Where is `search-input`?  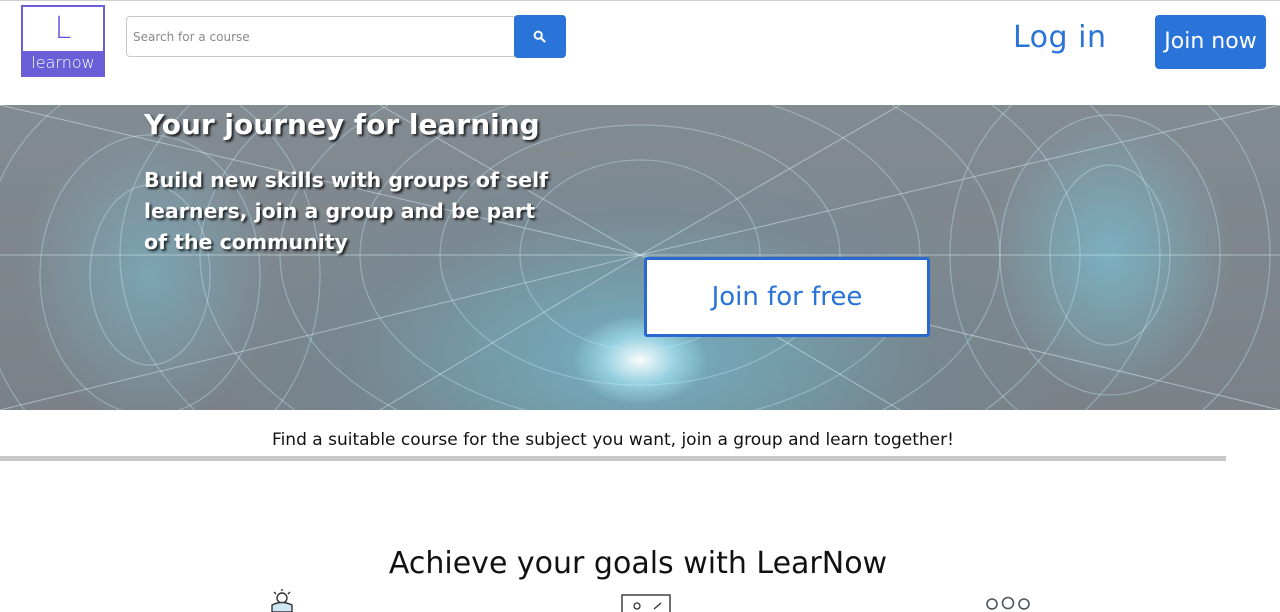
search-input is located at coordinates (320, 36).